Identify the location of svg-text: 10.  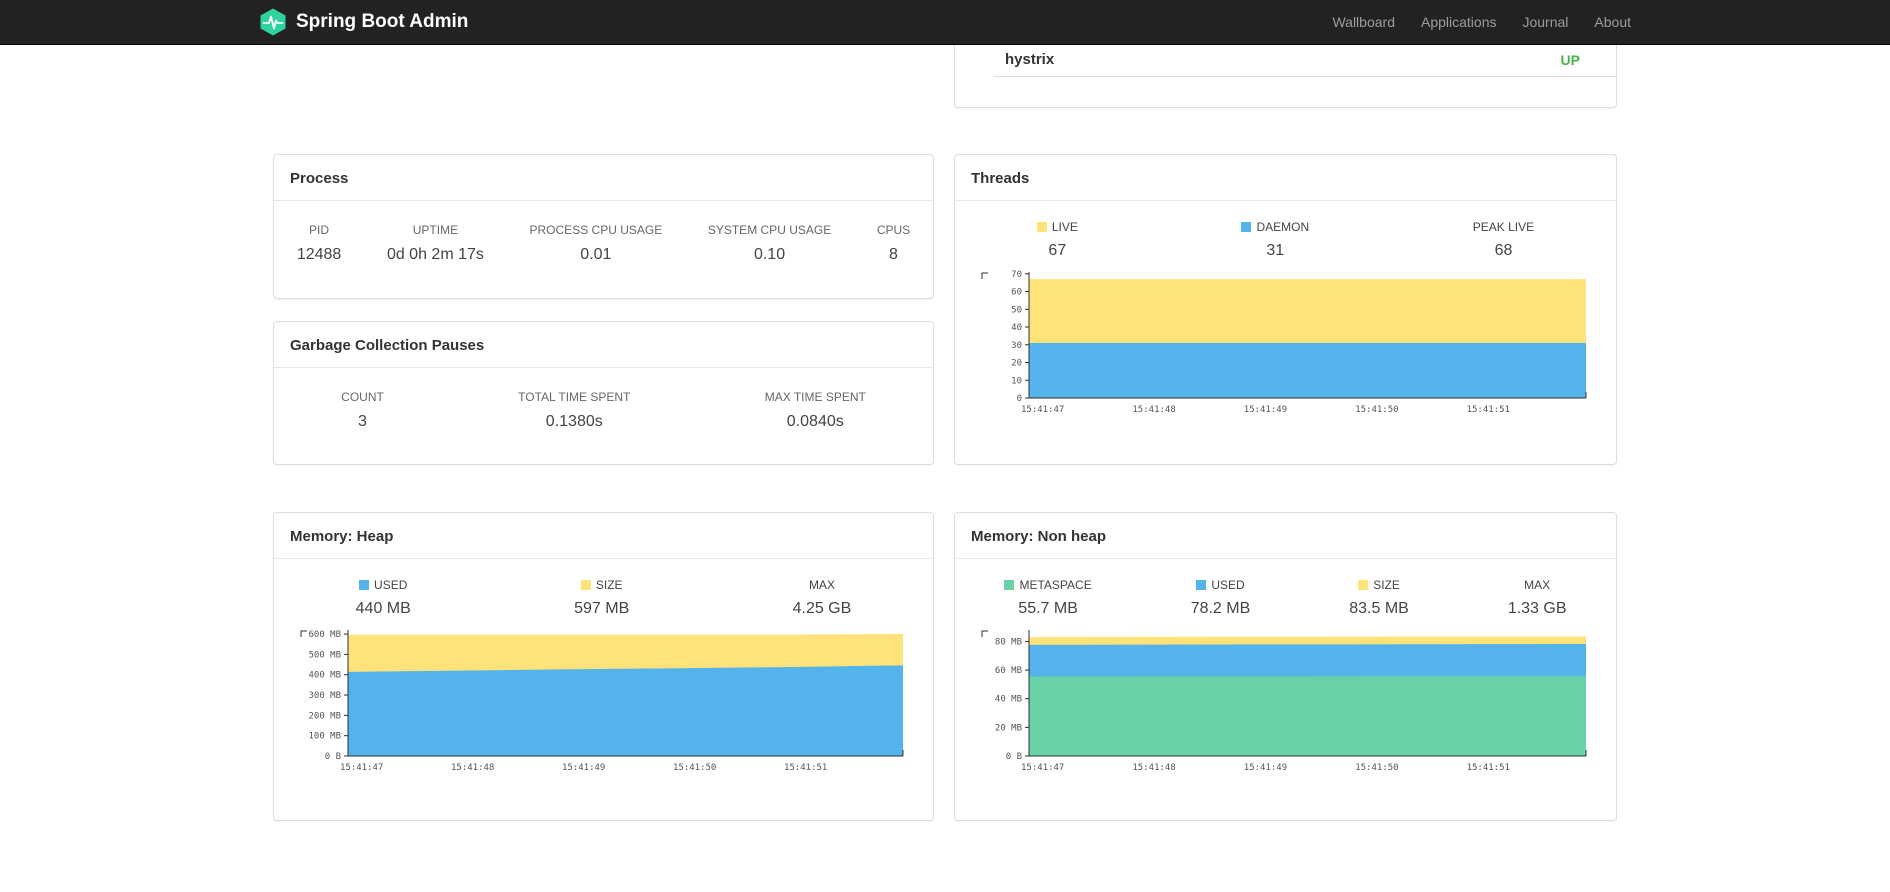
(1016, 381).